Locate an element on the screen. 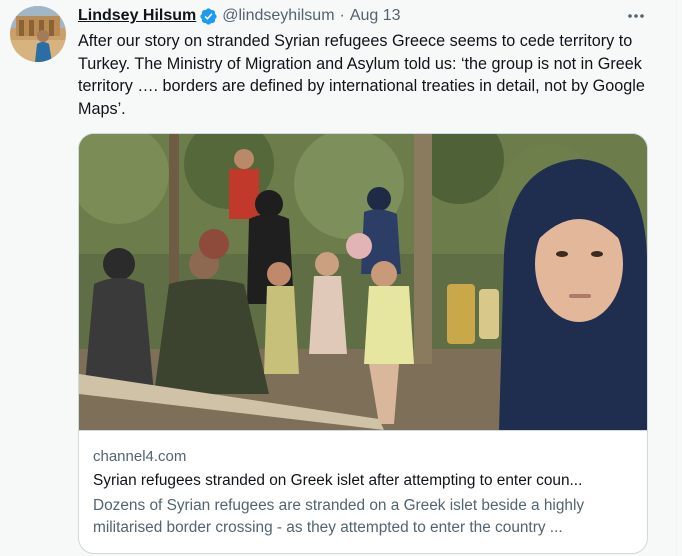 This screenshot has width=682, height=556. more-options-icon is located at coordinates (636, 16).